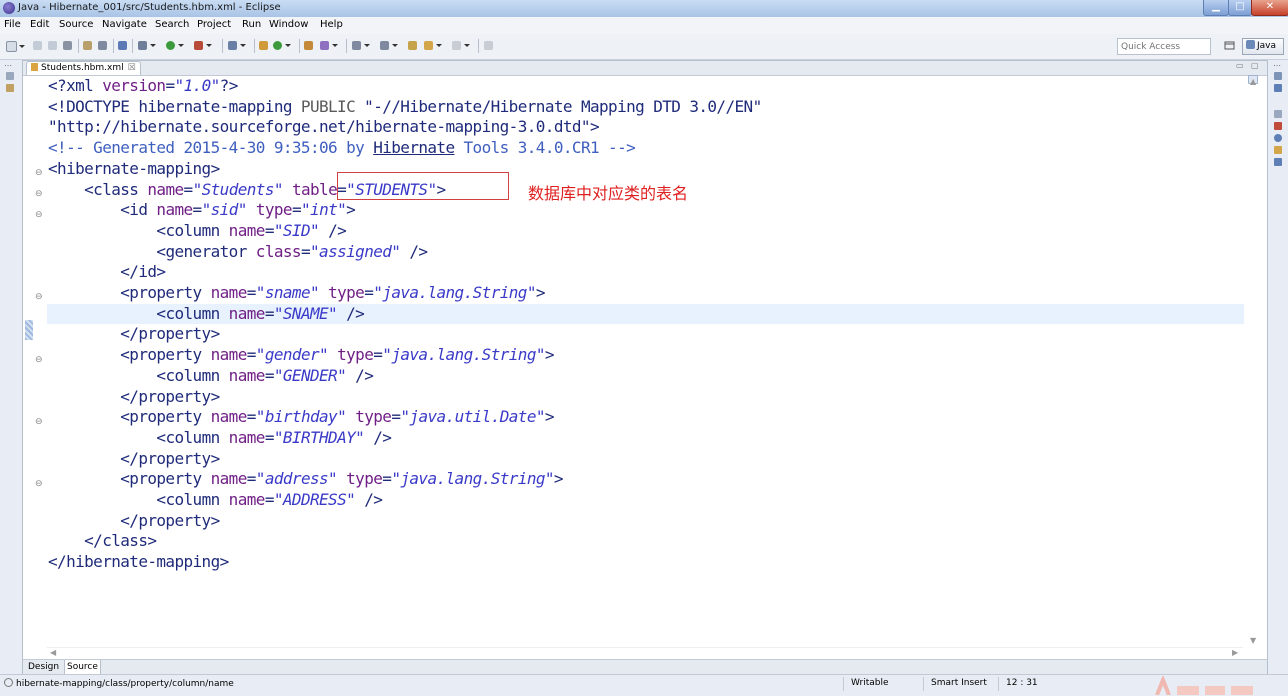 This screenshot has width=1288, height=696. What do you see at coordinates (8, 65) in the screenshot?
I see `restore-icon: ⋯` at bounding box center [8, 65].